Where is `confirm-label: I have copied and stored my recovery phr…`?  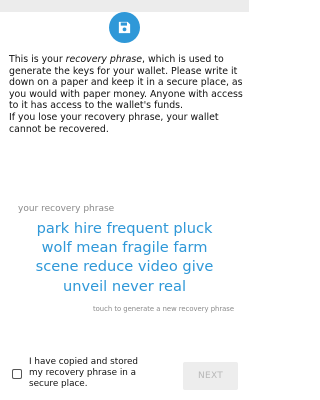
confirm-label: I have copied and stored my recovery phr… is located at coordinates (83, 373).